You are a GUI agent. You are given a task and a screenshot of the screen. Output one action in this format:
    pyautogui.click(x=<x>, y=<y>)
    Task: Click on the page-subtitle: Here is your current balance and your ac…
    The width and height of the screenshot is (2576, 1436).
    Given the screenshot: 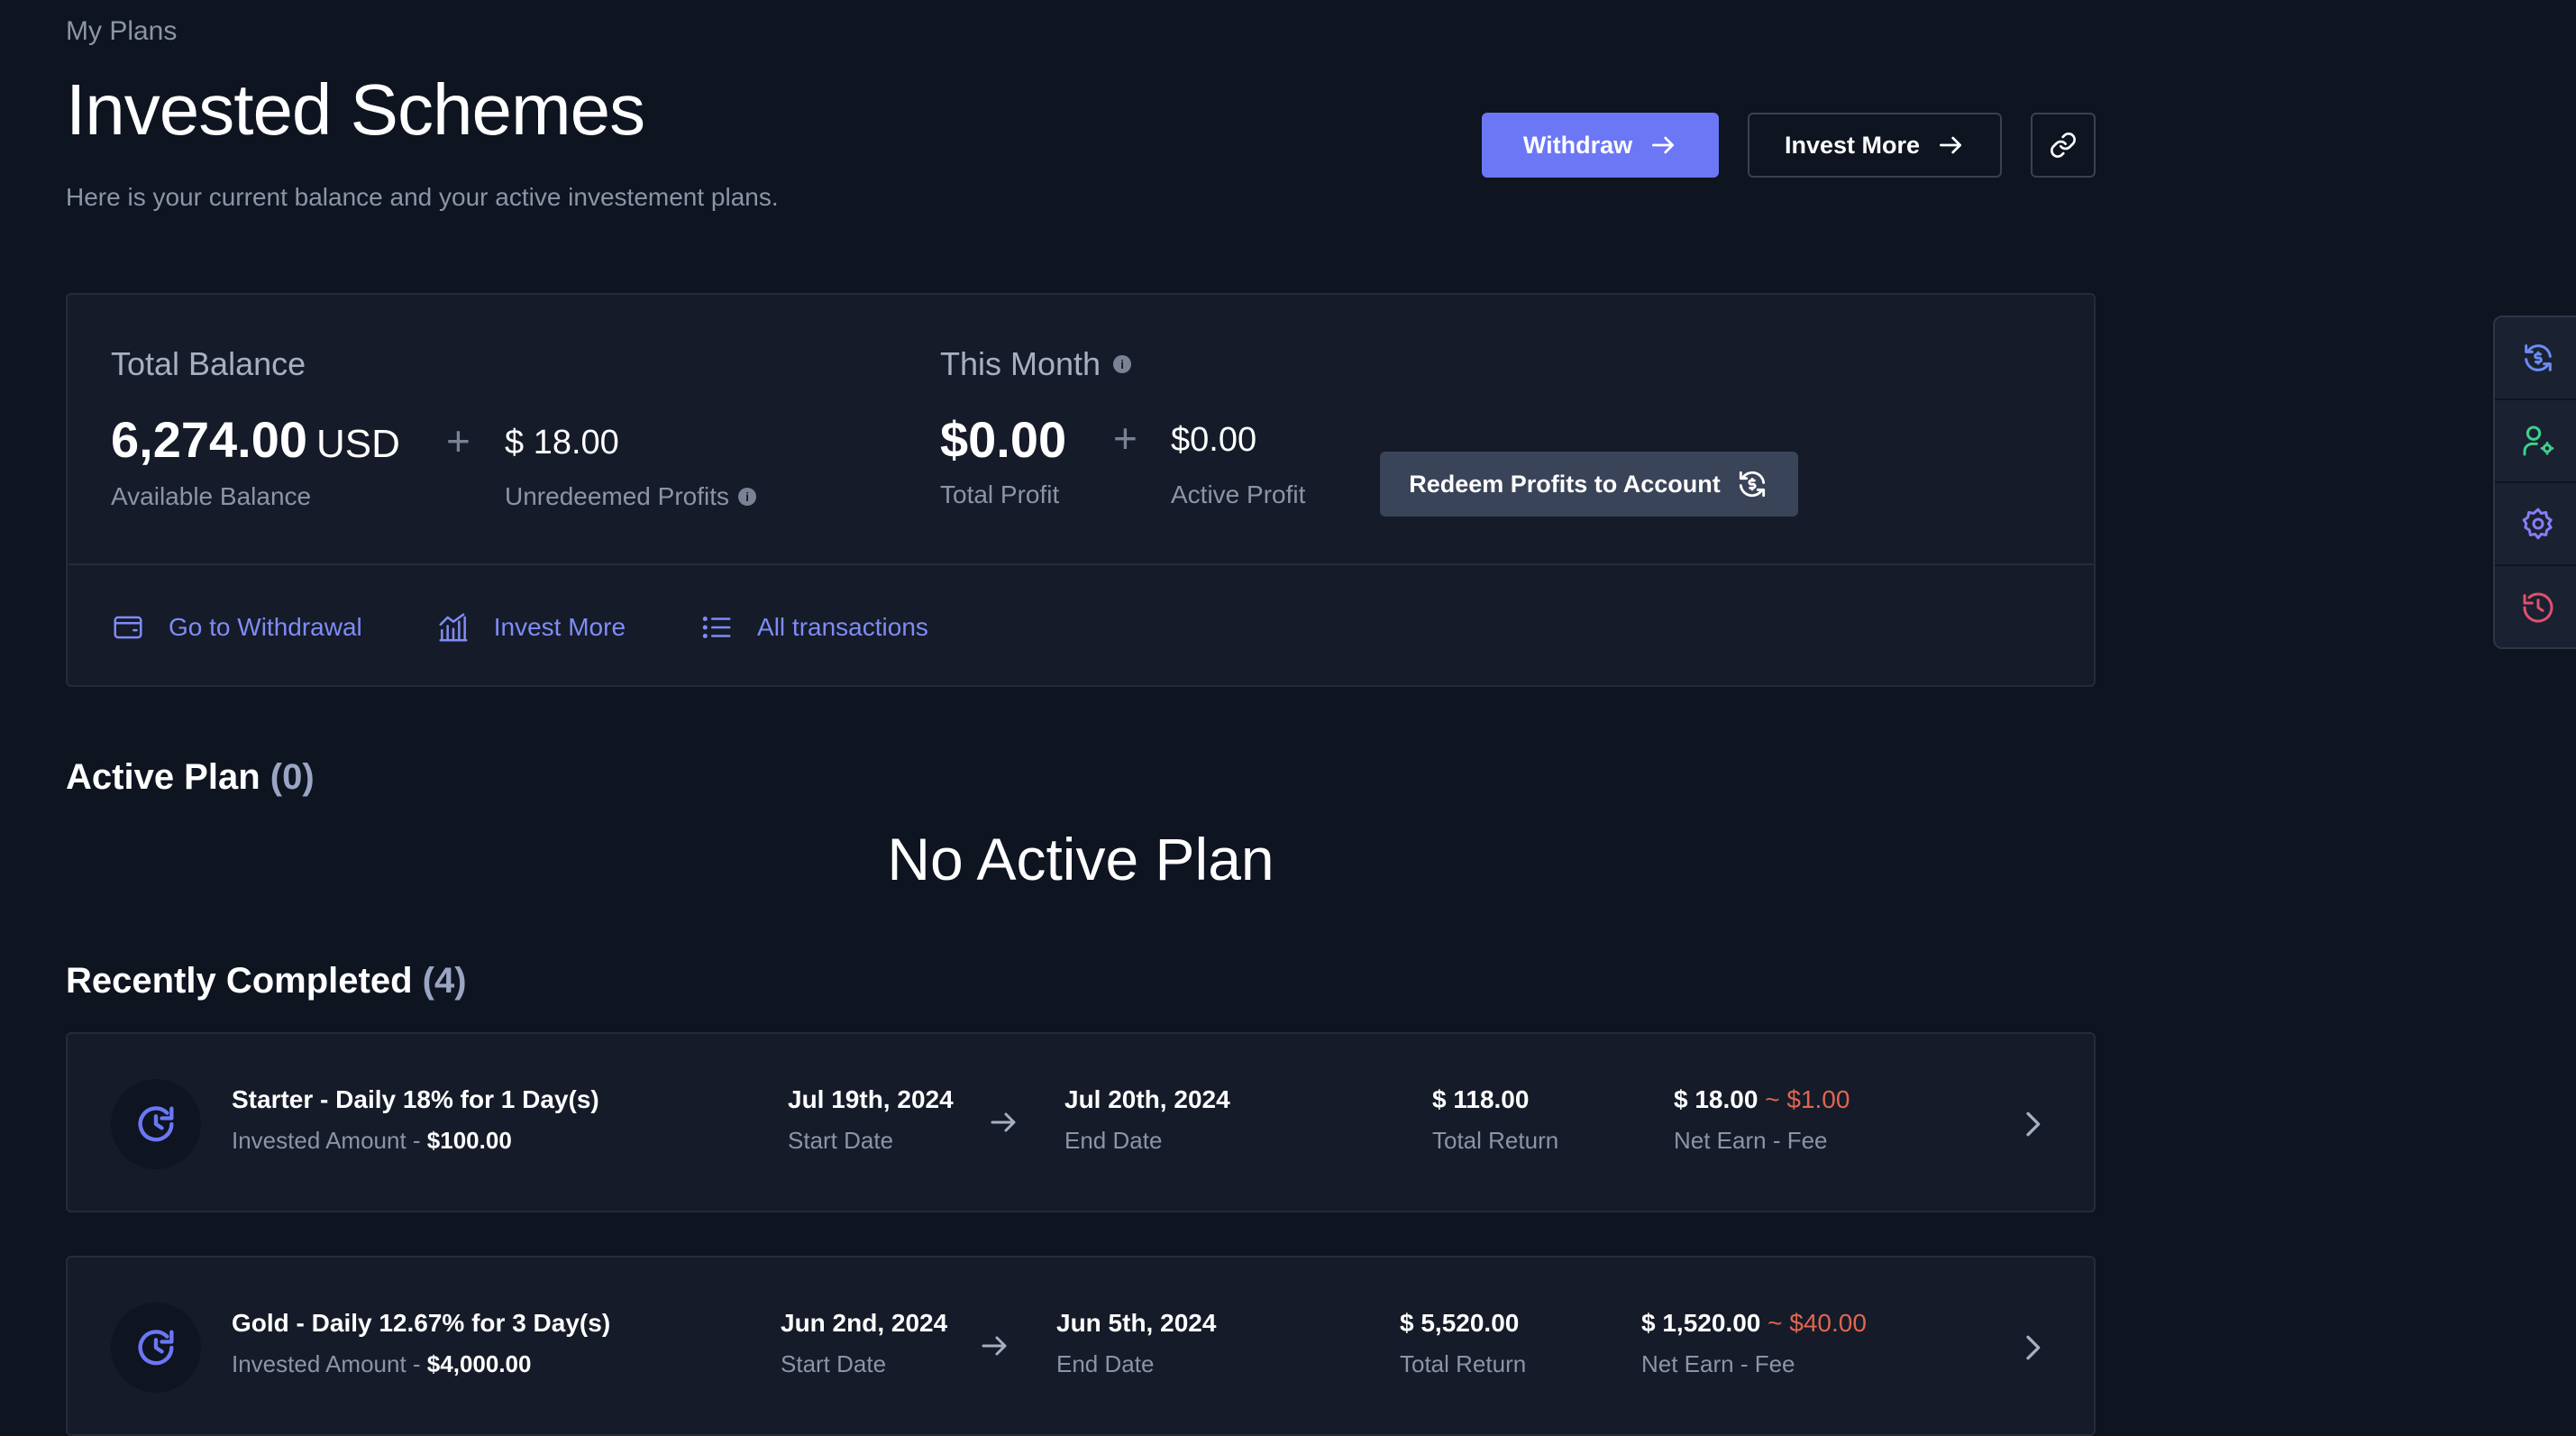 What is the action you would take?
    pyautogui.click(x=422, y=197)
    